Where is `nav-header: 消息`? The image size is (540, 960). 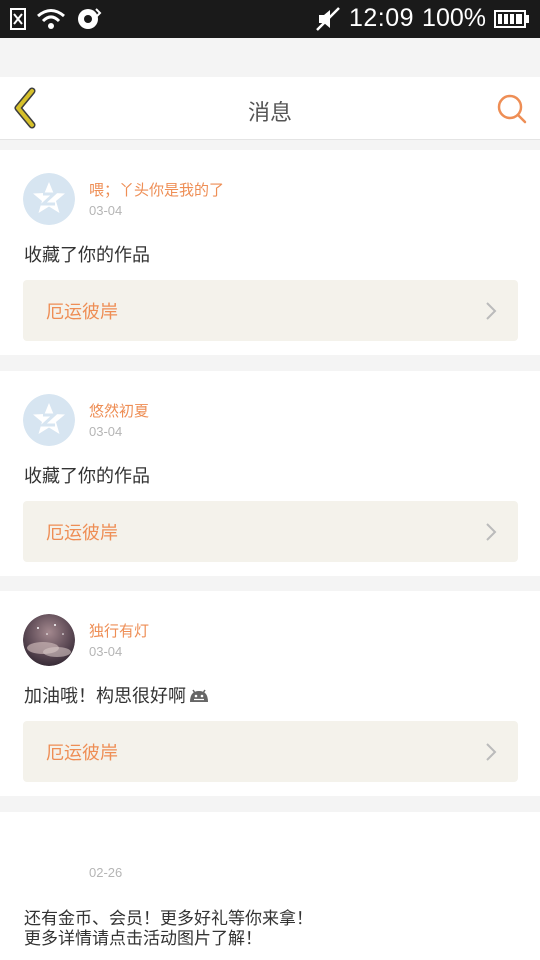 nav-header: 消息 is located at coordinates (270, 108).